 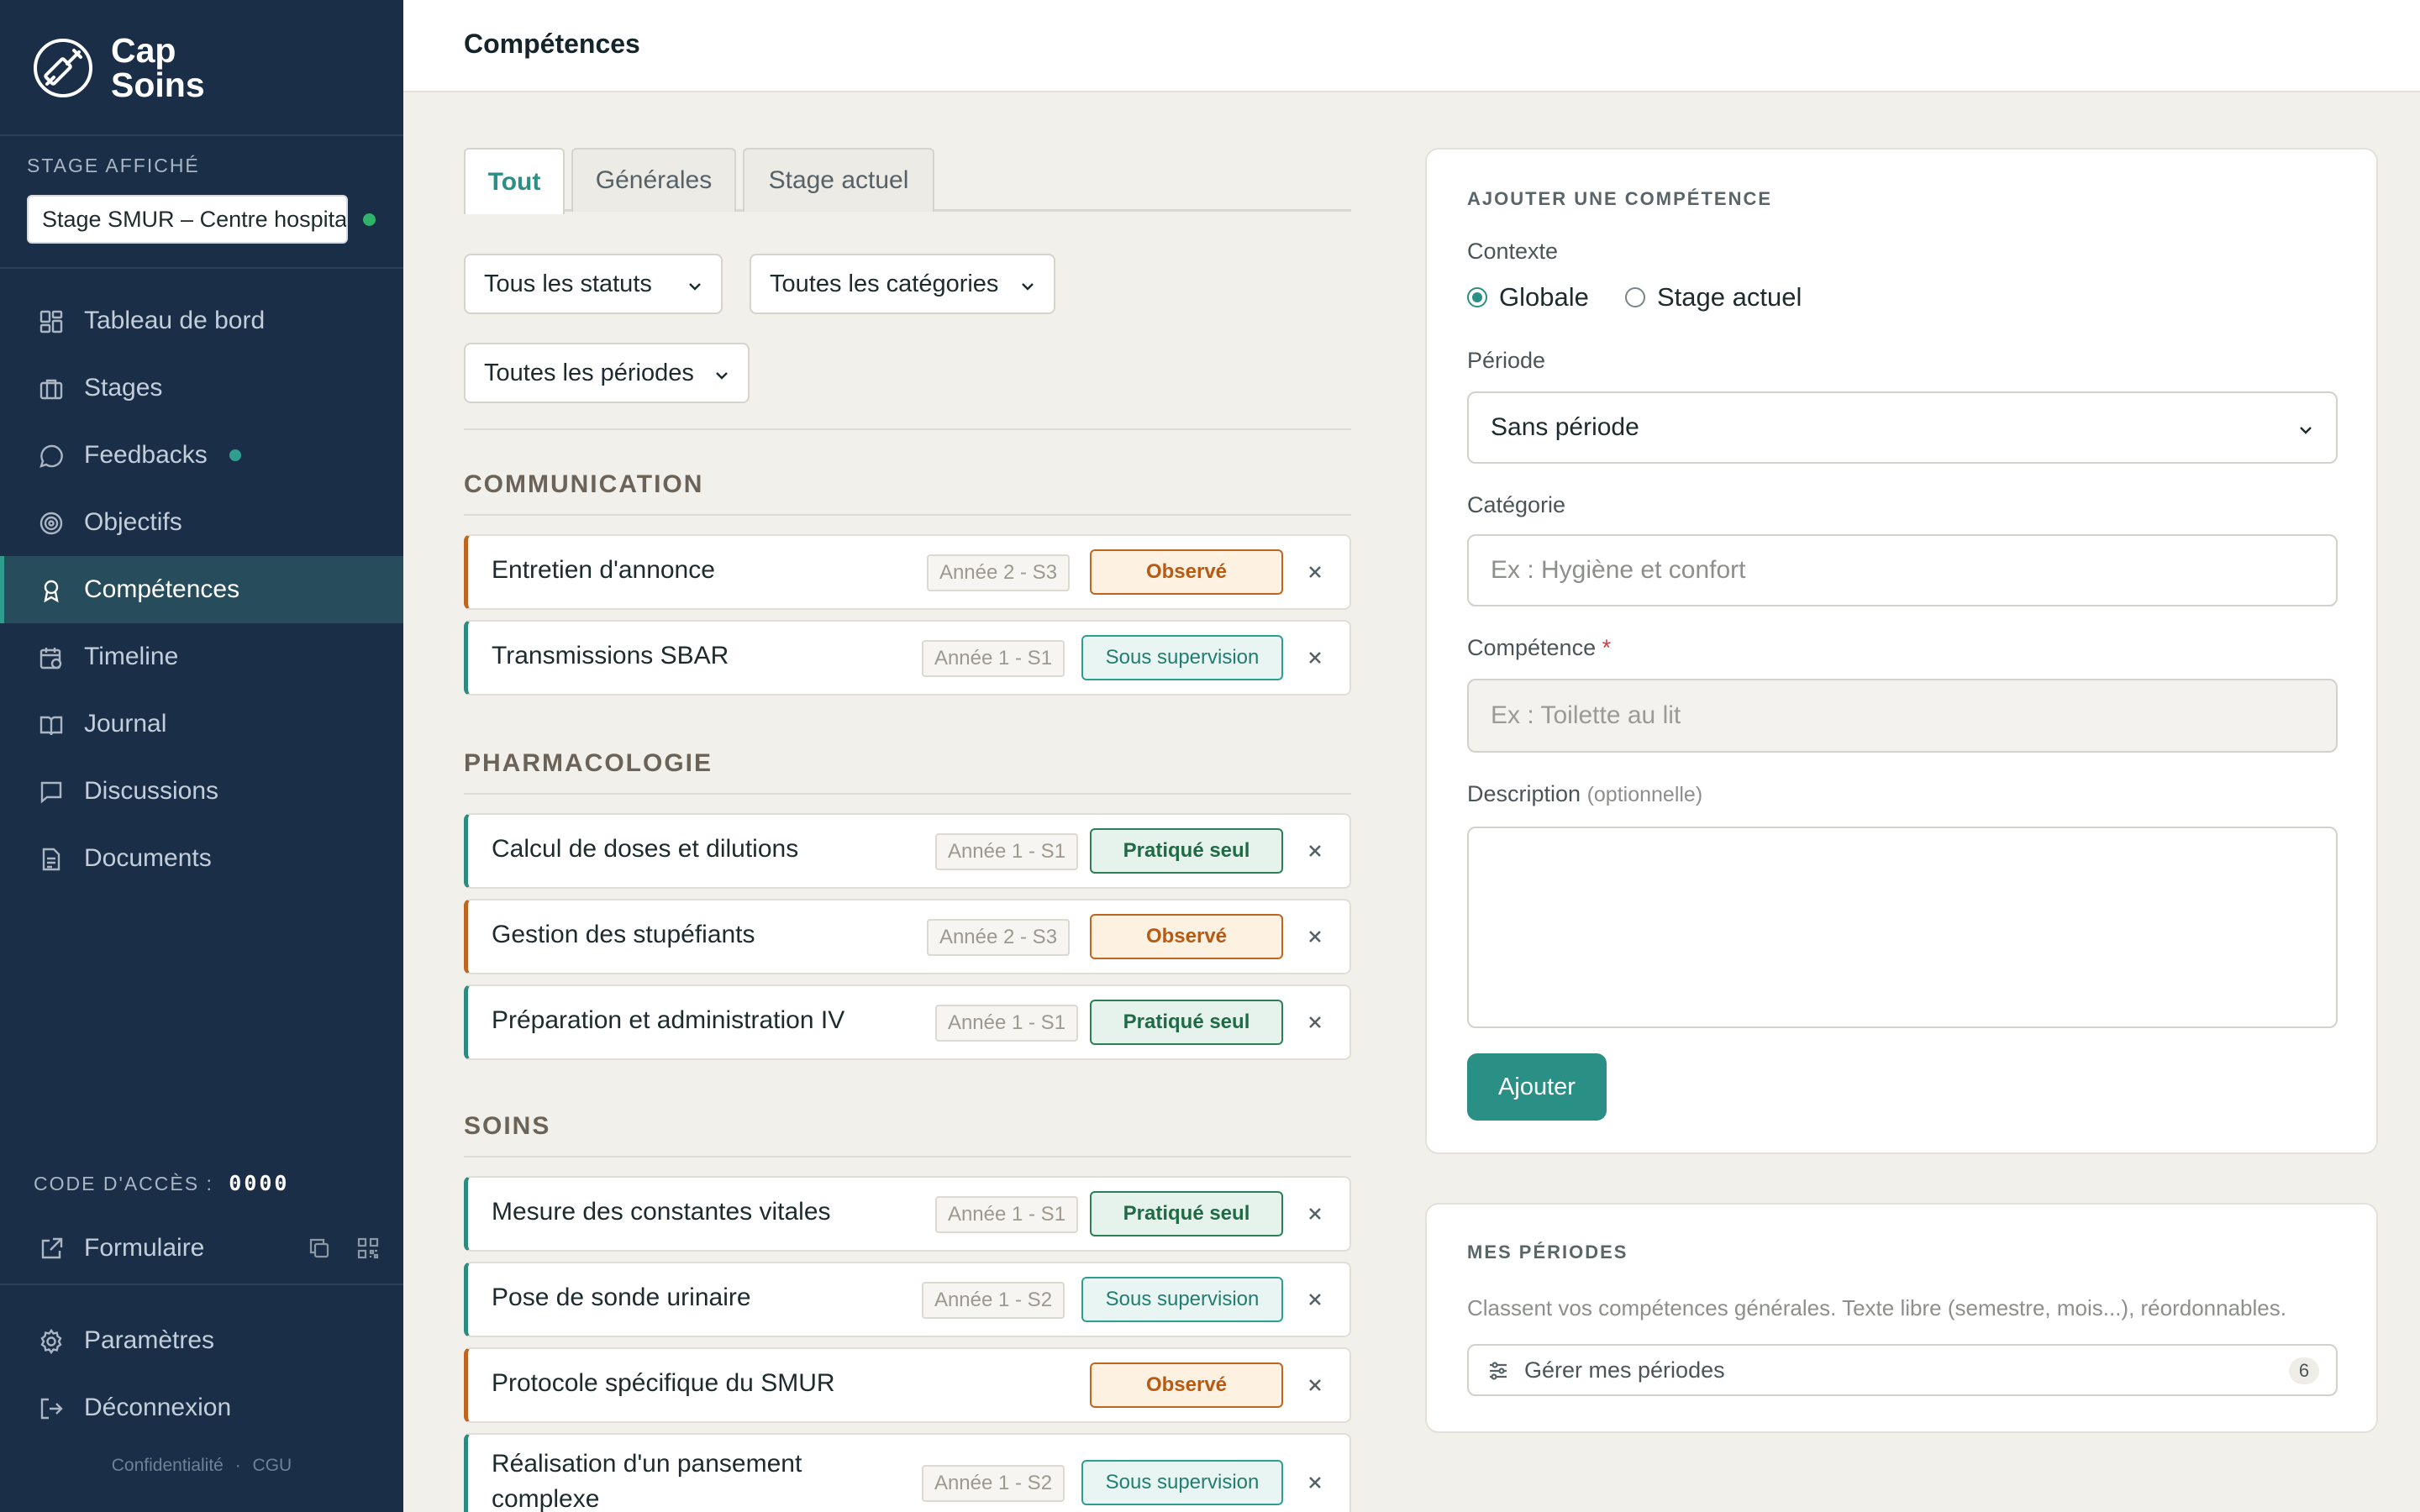 I want to click on category-filter-select: Toutes les catégories, so click(x=902, y=284).